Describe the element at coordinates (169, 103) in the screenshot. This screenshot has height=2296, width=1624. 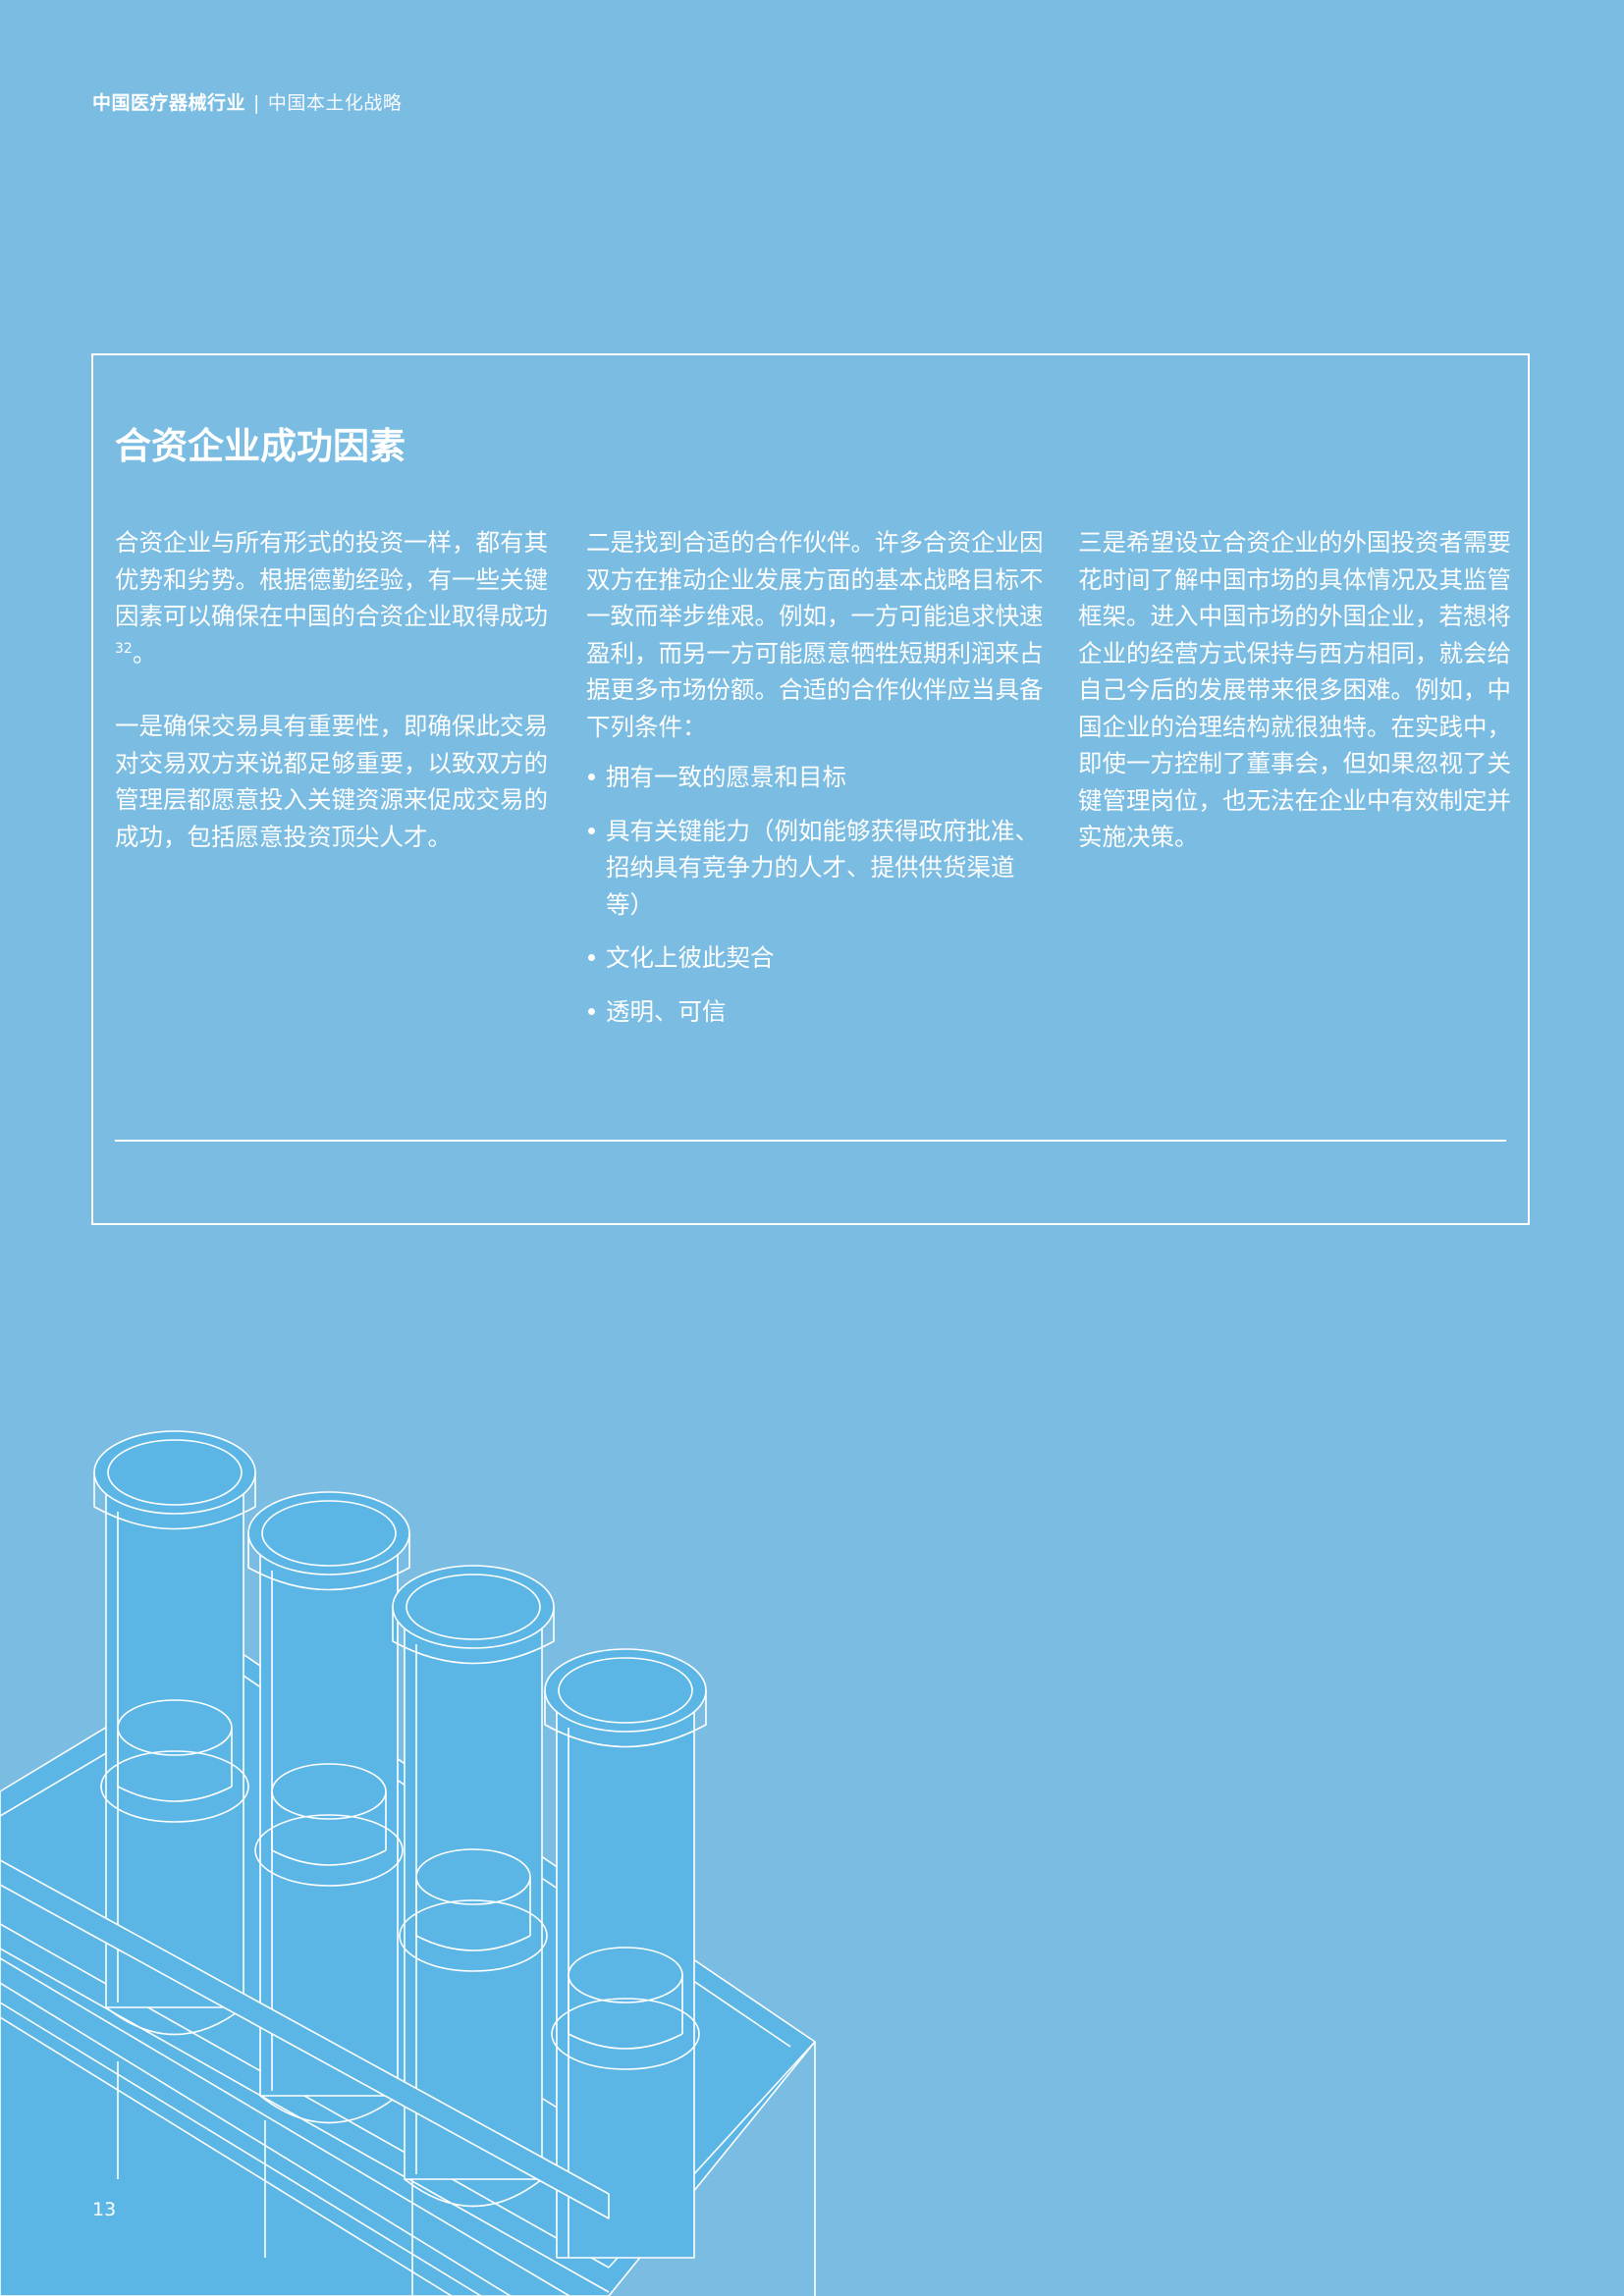
I see `report-title: 中国医疗器械行业` at that location.